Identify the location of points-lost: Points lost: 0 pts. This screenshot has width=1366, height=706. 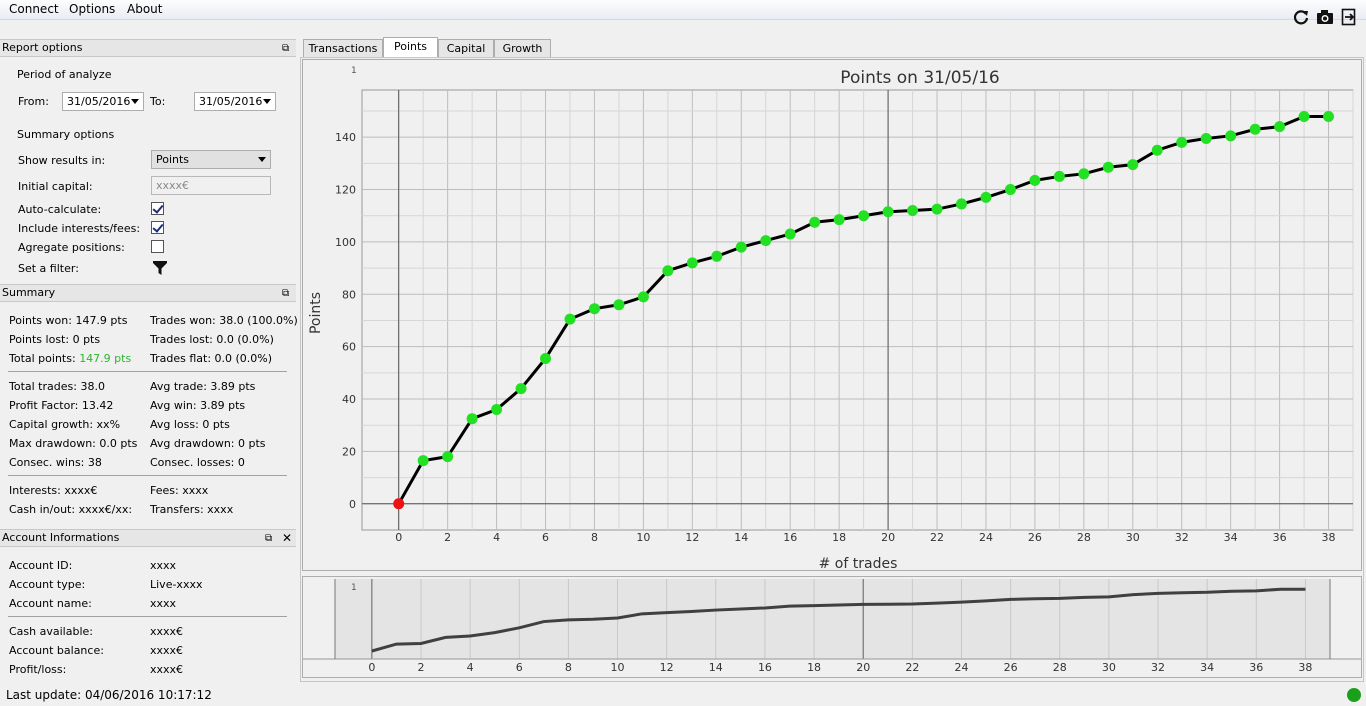
(55, 339).